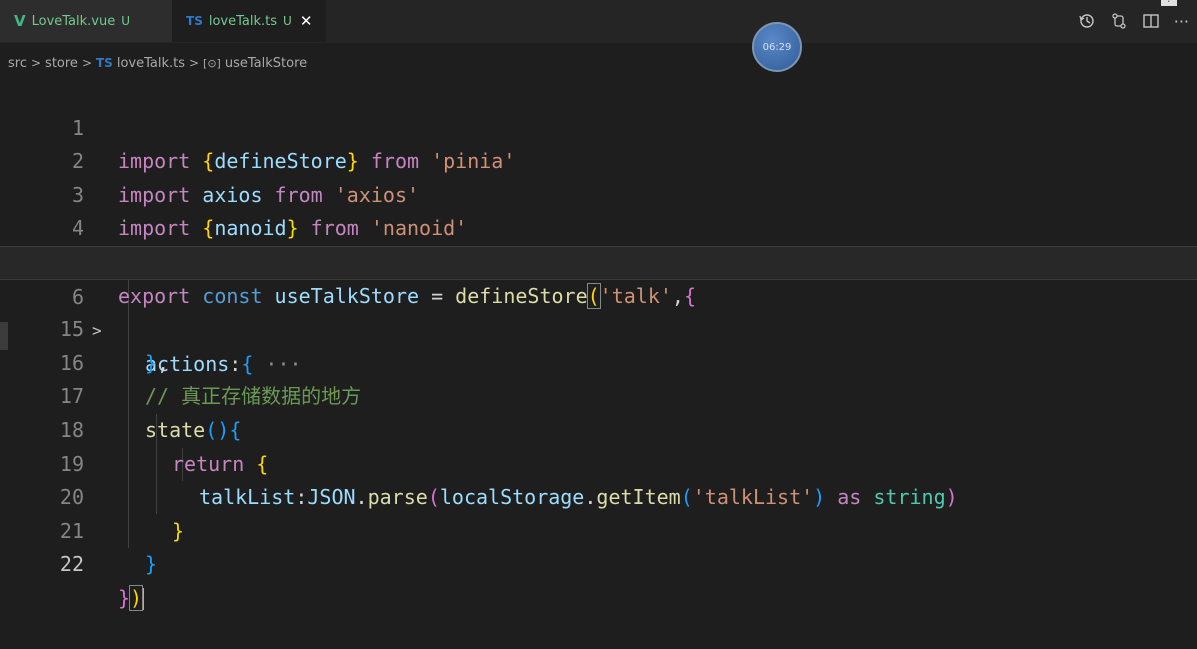 This screenshot has width=1197, height=649. Describe the element at coordinates (243, 21) in the screenshot. I see `tab-label: loveTalk.ts` at that location.